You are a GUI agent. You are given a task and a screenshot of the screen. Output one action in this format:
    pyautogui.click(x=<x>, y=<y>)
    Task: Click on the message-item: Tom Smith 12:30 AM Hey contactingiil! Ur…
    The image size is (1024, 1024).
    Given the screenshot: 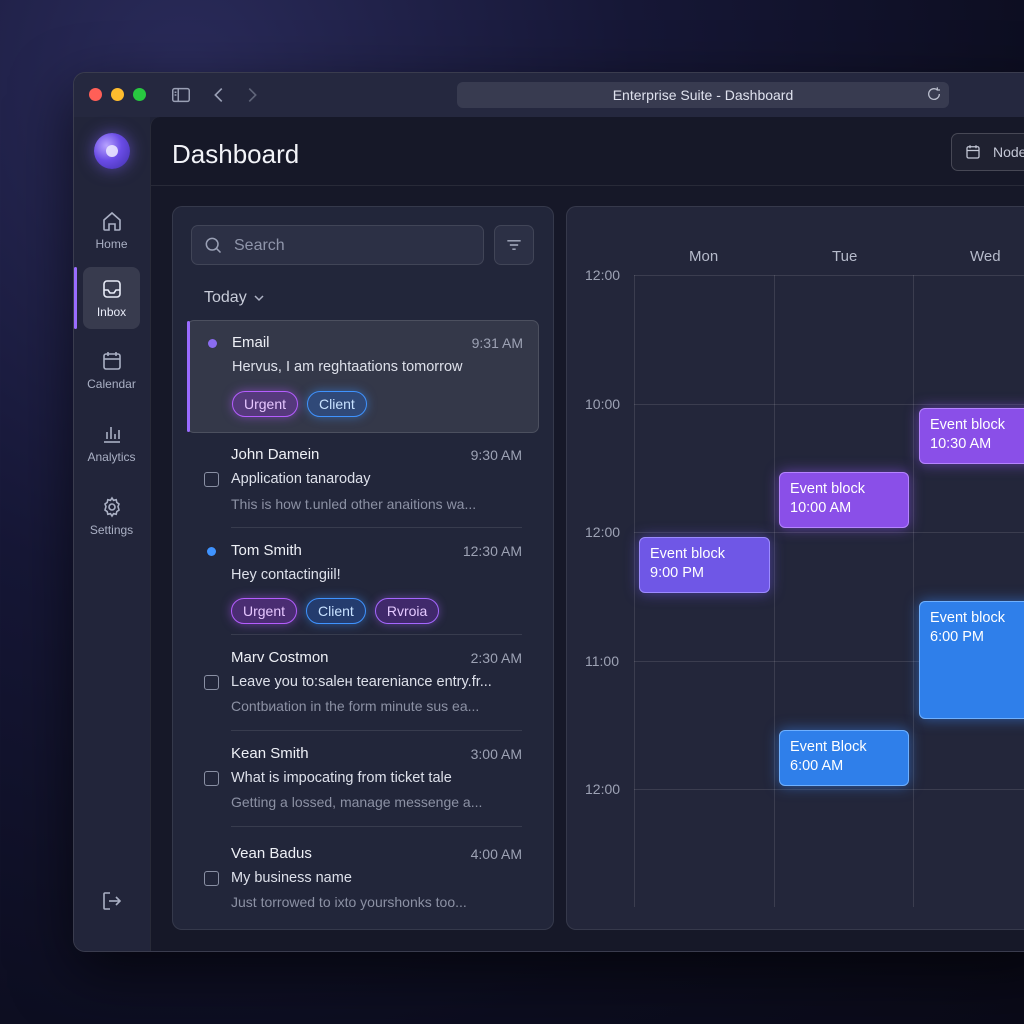 What is the action you would take?
    pyautogui.click(x=362, y=584)
    